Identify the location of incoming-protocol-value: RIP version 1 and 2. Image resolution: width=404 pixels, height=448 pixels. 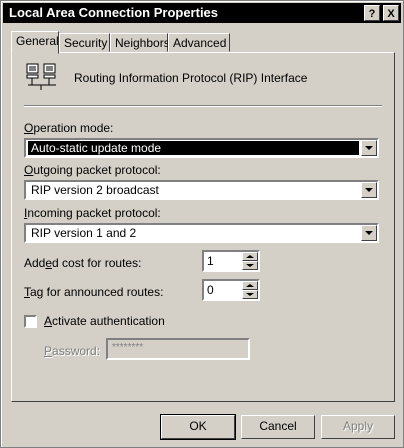
(84, 233).